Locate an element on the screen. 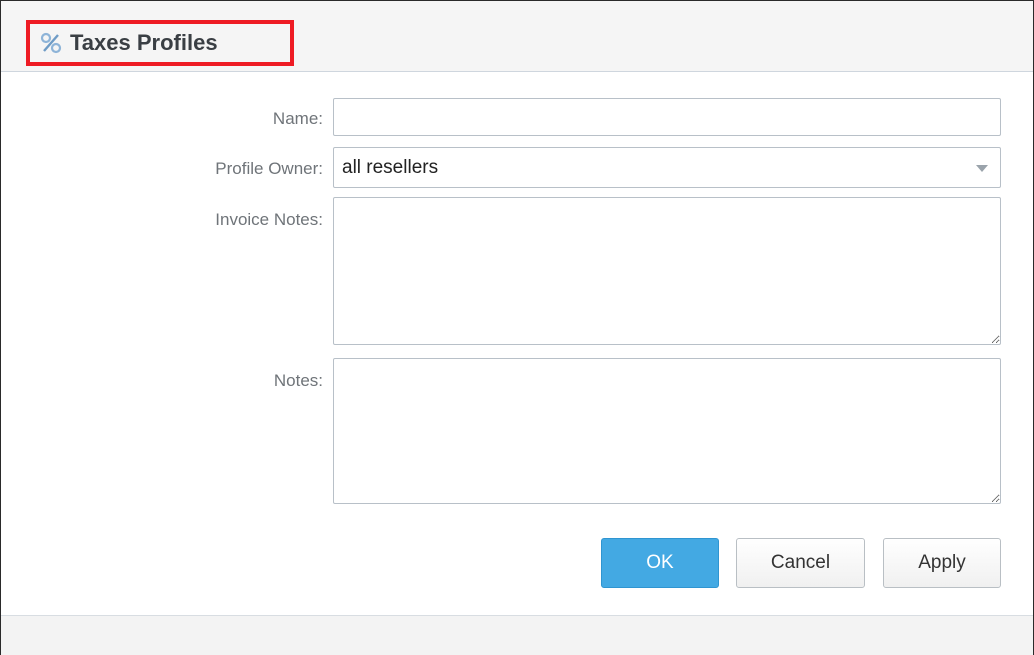 This screenshot has width=1034, height=655. title-highlight-box: Taxes Profiles is located at coordinates (160, 43).